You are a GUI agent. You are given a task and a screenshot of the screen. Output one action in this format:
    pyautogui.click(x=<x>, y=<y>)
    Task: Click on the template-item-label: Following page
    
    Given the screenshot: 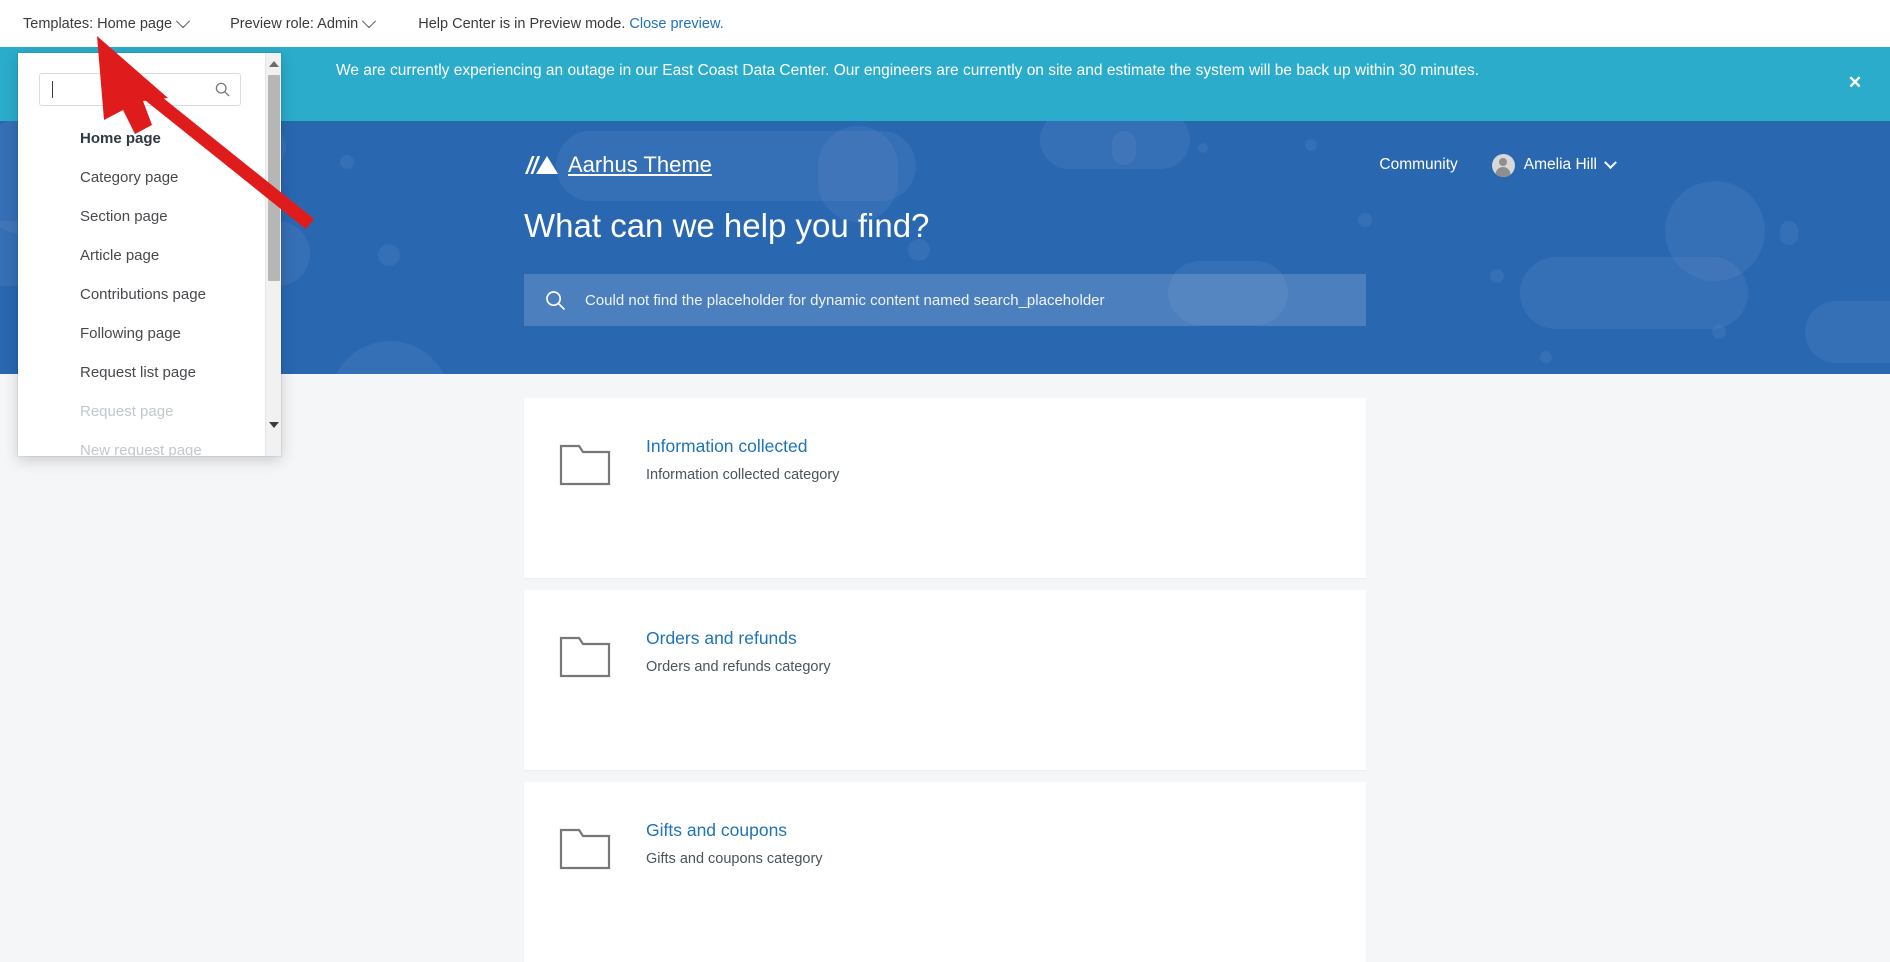 What is the action you would take?
    pyautogui.click(x=130, y=333)
    